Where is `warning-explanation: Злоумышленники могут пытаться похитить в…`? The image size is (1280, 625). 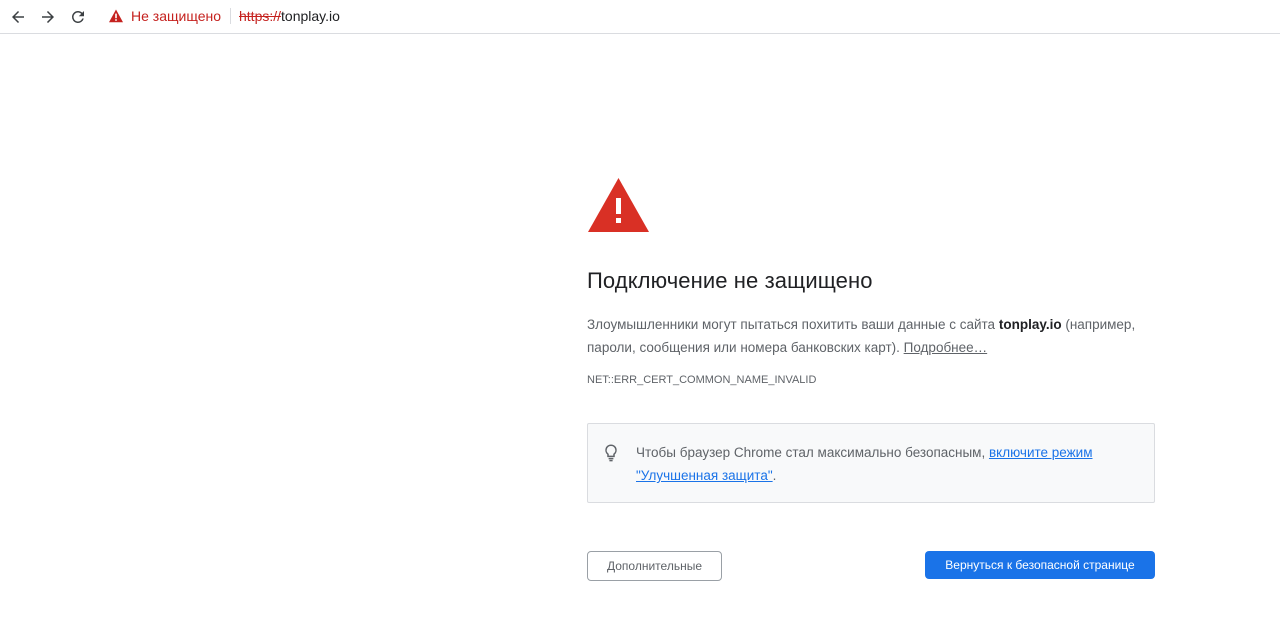
warning-explanation: Злоумышленники могут пытаться похитить в… is located at coordinates (871, 336).